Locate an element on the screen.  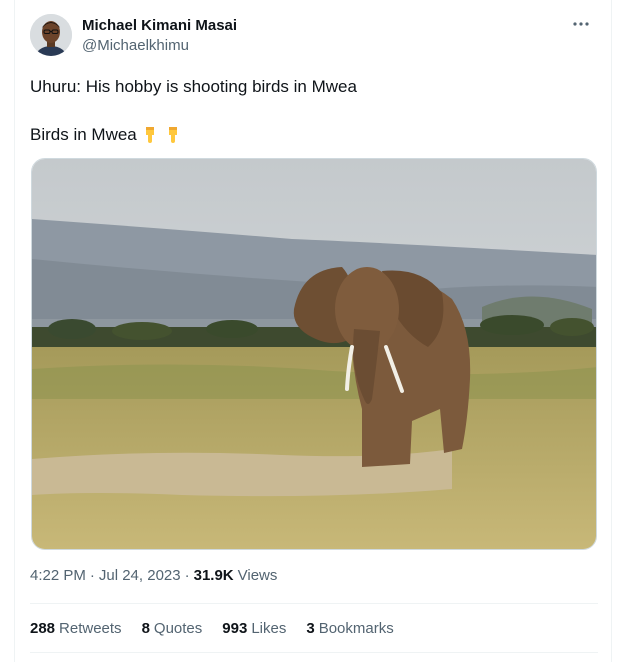
stat-quotes: 8 Quotes is located at coordinates (172, 629).